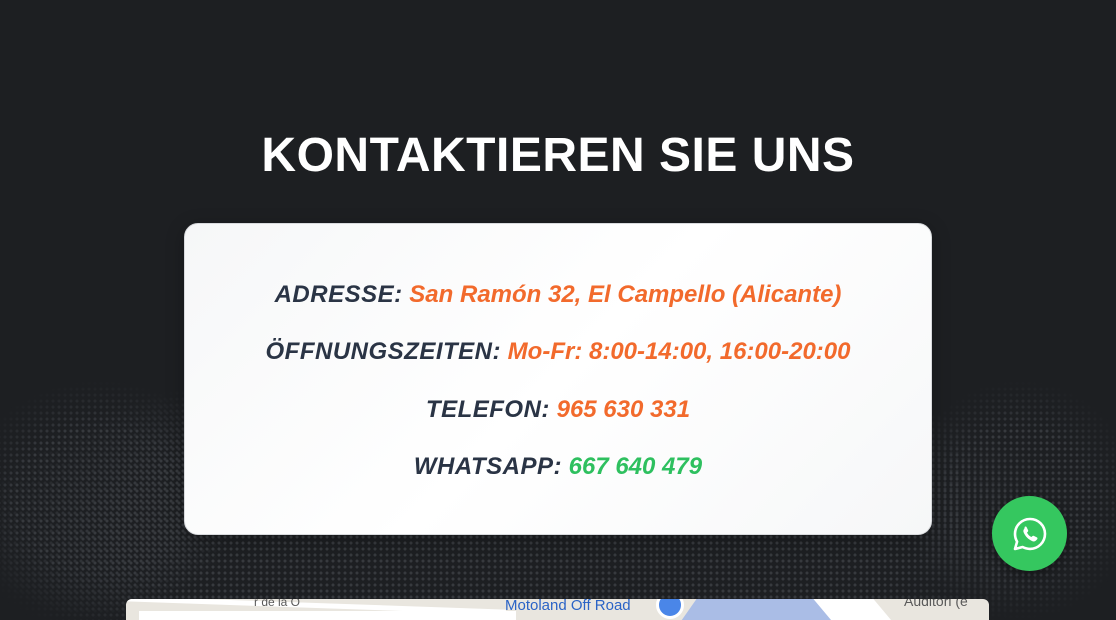  Describe the element at coordinates (487, 466) in the screenshot. I see `whatsapp-label: WHATSAPP:` at that location.